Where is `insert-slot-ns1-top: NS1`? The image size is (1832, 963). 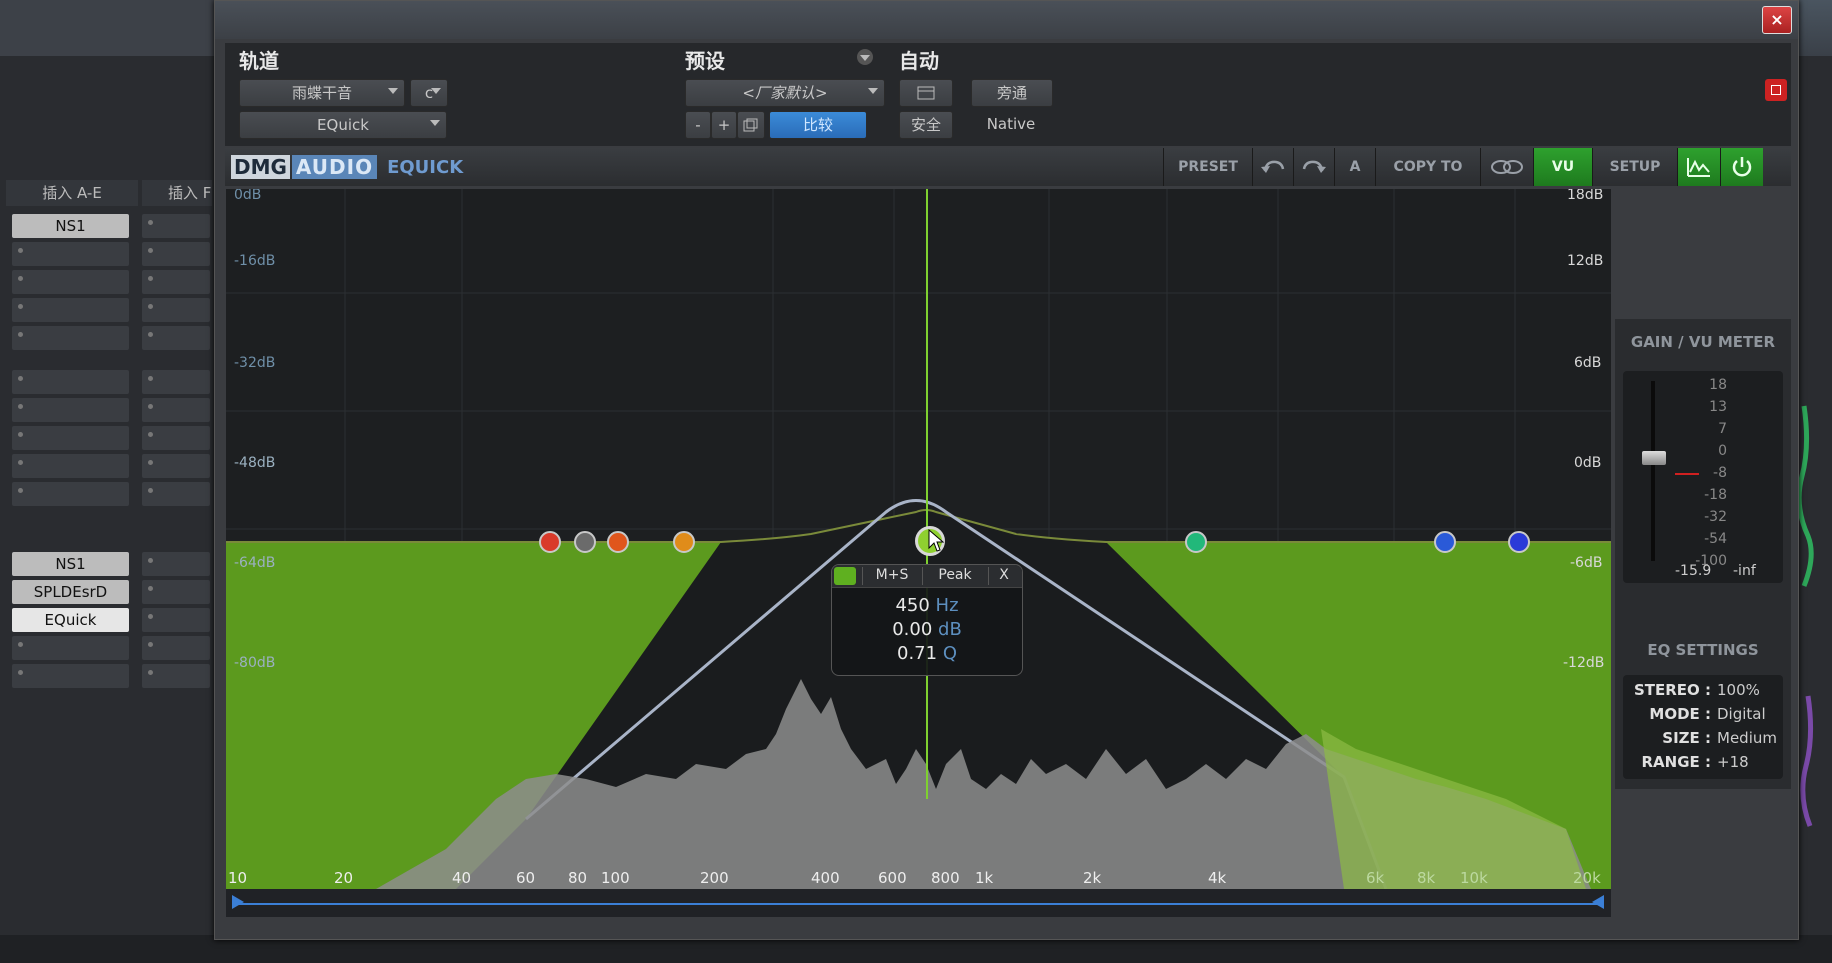
insert-slot-ns1-top: NS1 is located at coordinates (70, 226).